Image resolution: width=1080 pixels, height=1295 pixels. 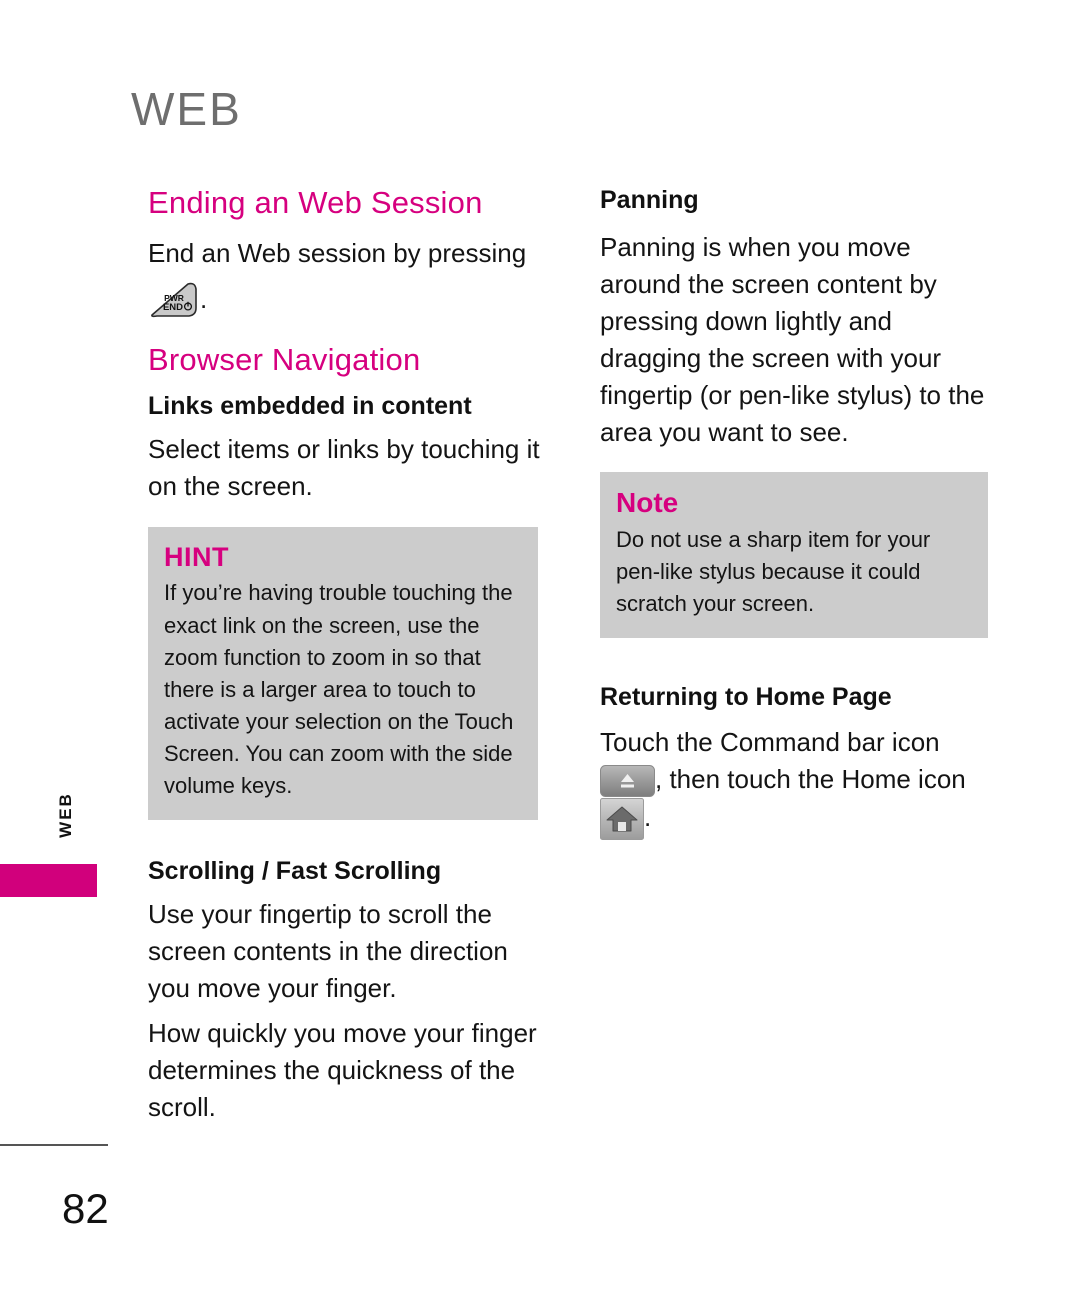 What do you see at coordinates (810, 779) in the screenshot?
I see `returning-home-line-2: , then touch the Home icon` at bounding box center [810, 779].